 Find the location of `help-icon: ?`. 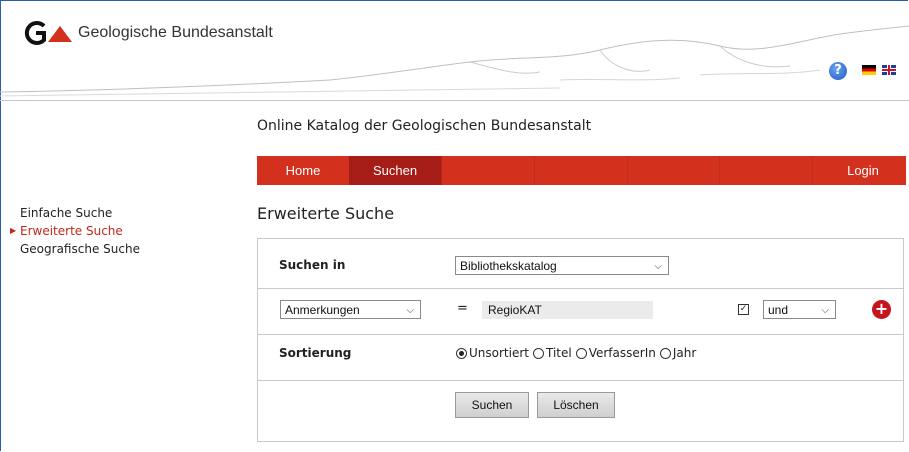

help-icon: ? is located at coordinates (838, 71).